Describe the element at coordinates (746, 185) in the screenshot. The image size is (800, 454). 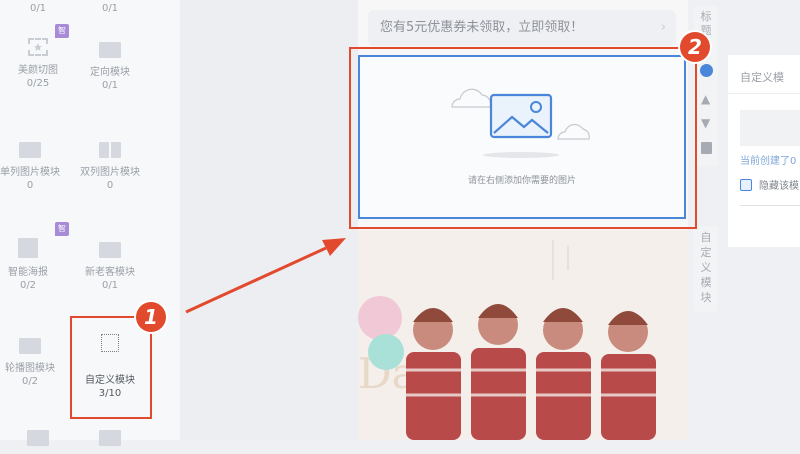
I see `hide-module-checkbox` at that location.